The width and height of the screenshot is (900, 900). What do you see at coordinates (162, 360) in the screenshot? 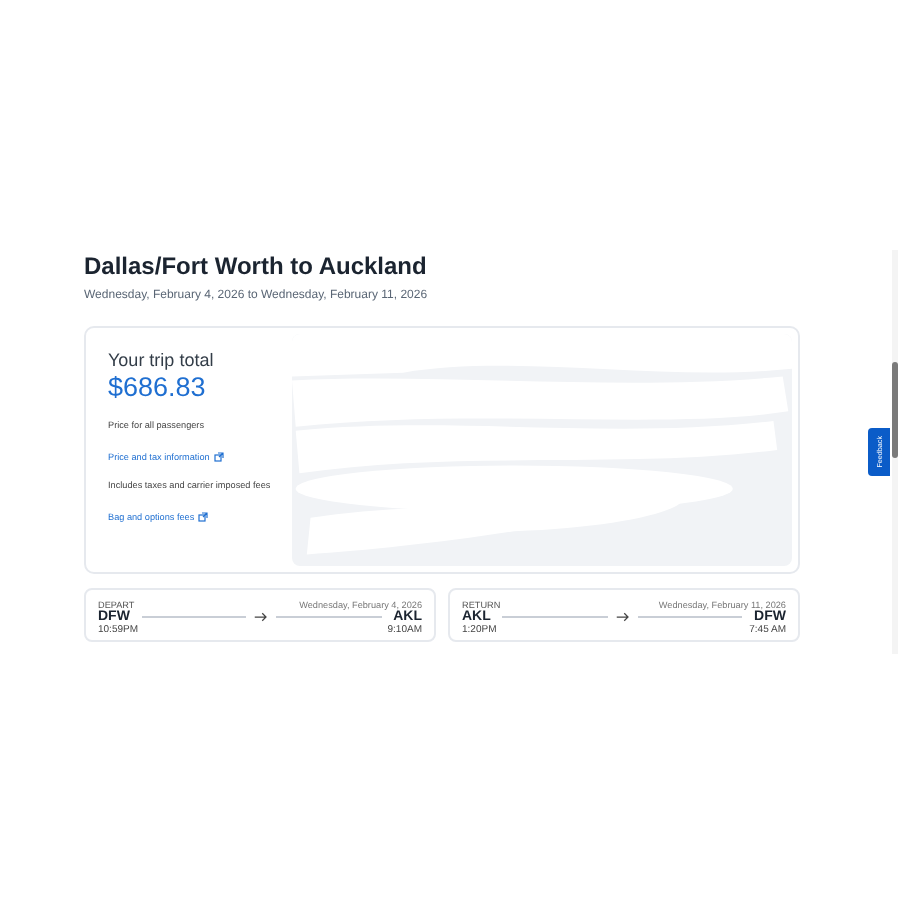
I see `trip-total-heading: Your trip total` at bounding box center [162, 360].